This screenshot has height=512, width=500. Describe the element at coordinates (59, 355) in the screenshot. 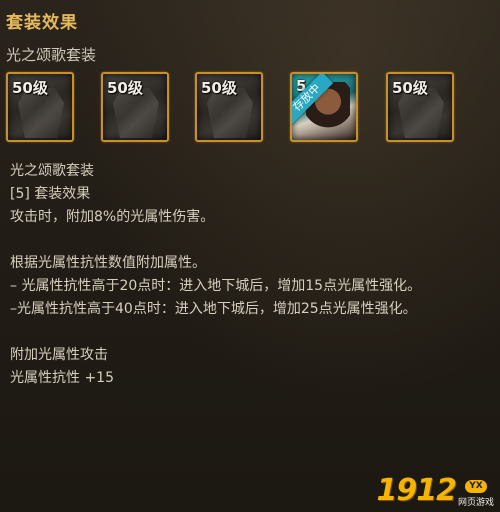

I see `attack-heading: 附加光属性攻击` at that location.